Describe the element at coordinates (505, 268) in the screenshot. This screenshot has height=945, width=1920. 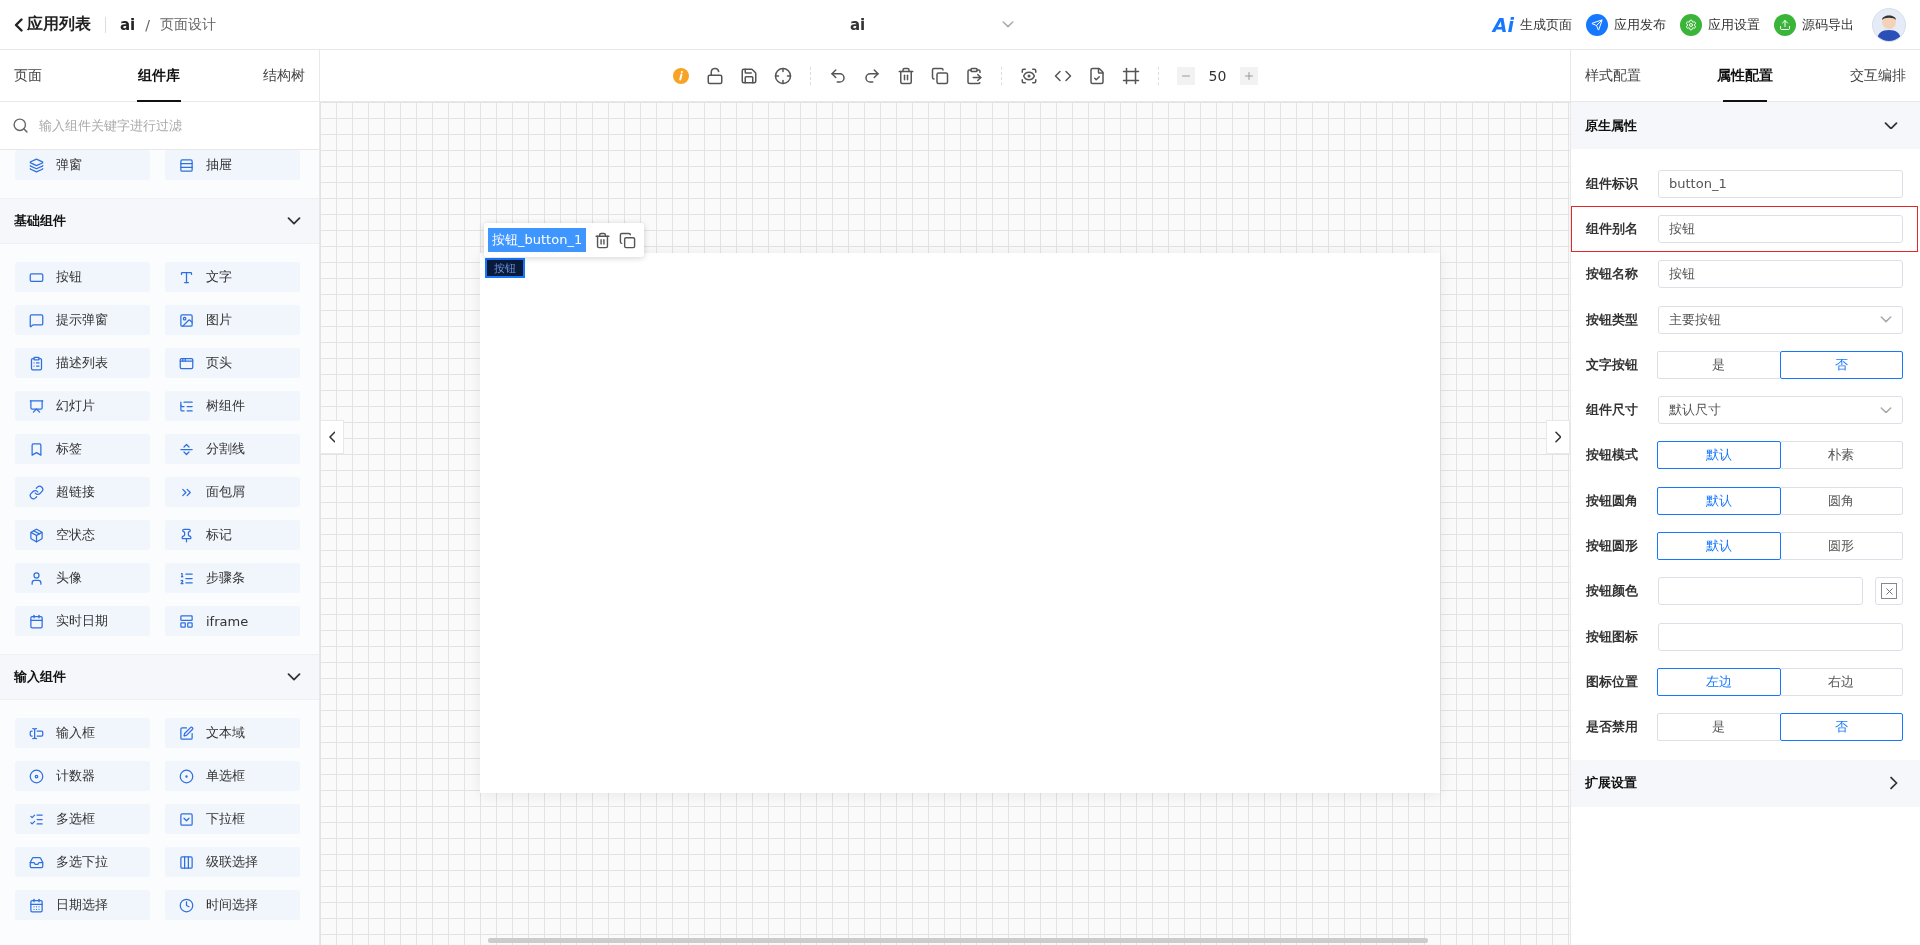
I see `selected-button: 按钮` at that location.